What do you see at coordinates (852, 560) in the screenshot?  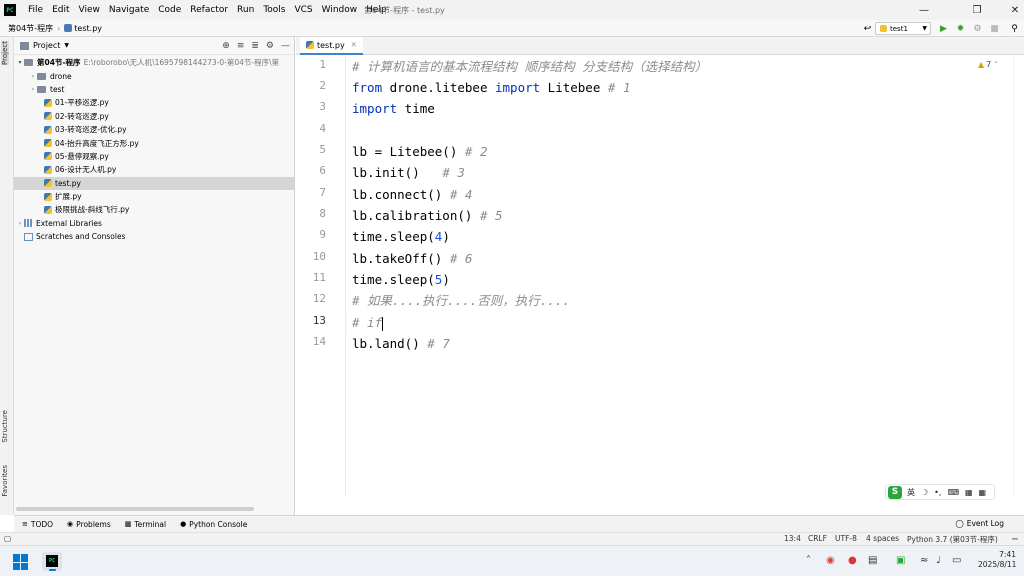 I see `microphone-icon: ●` at bounding box center [852, 560].